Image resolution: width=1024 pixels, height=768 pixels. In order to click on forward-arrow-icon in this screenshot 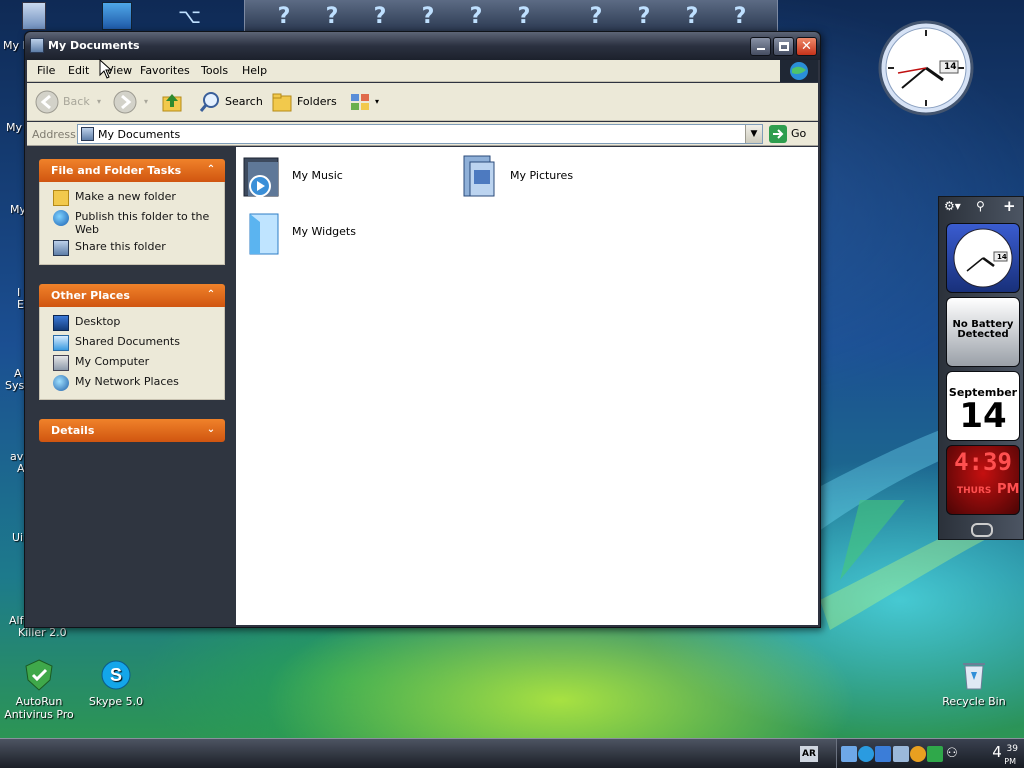, I will do `click(125, 102)`.